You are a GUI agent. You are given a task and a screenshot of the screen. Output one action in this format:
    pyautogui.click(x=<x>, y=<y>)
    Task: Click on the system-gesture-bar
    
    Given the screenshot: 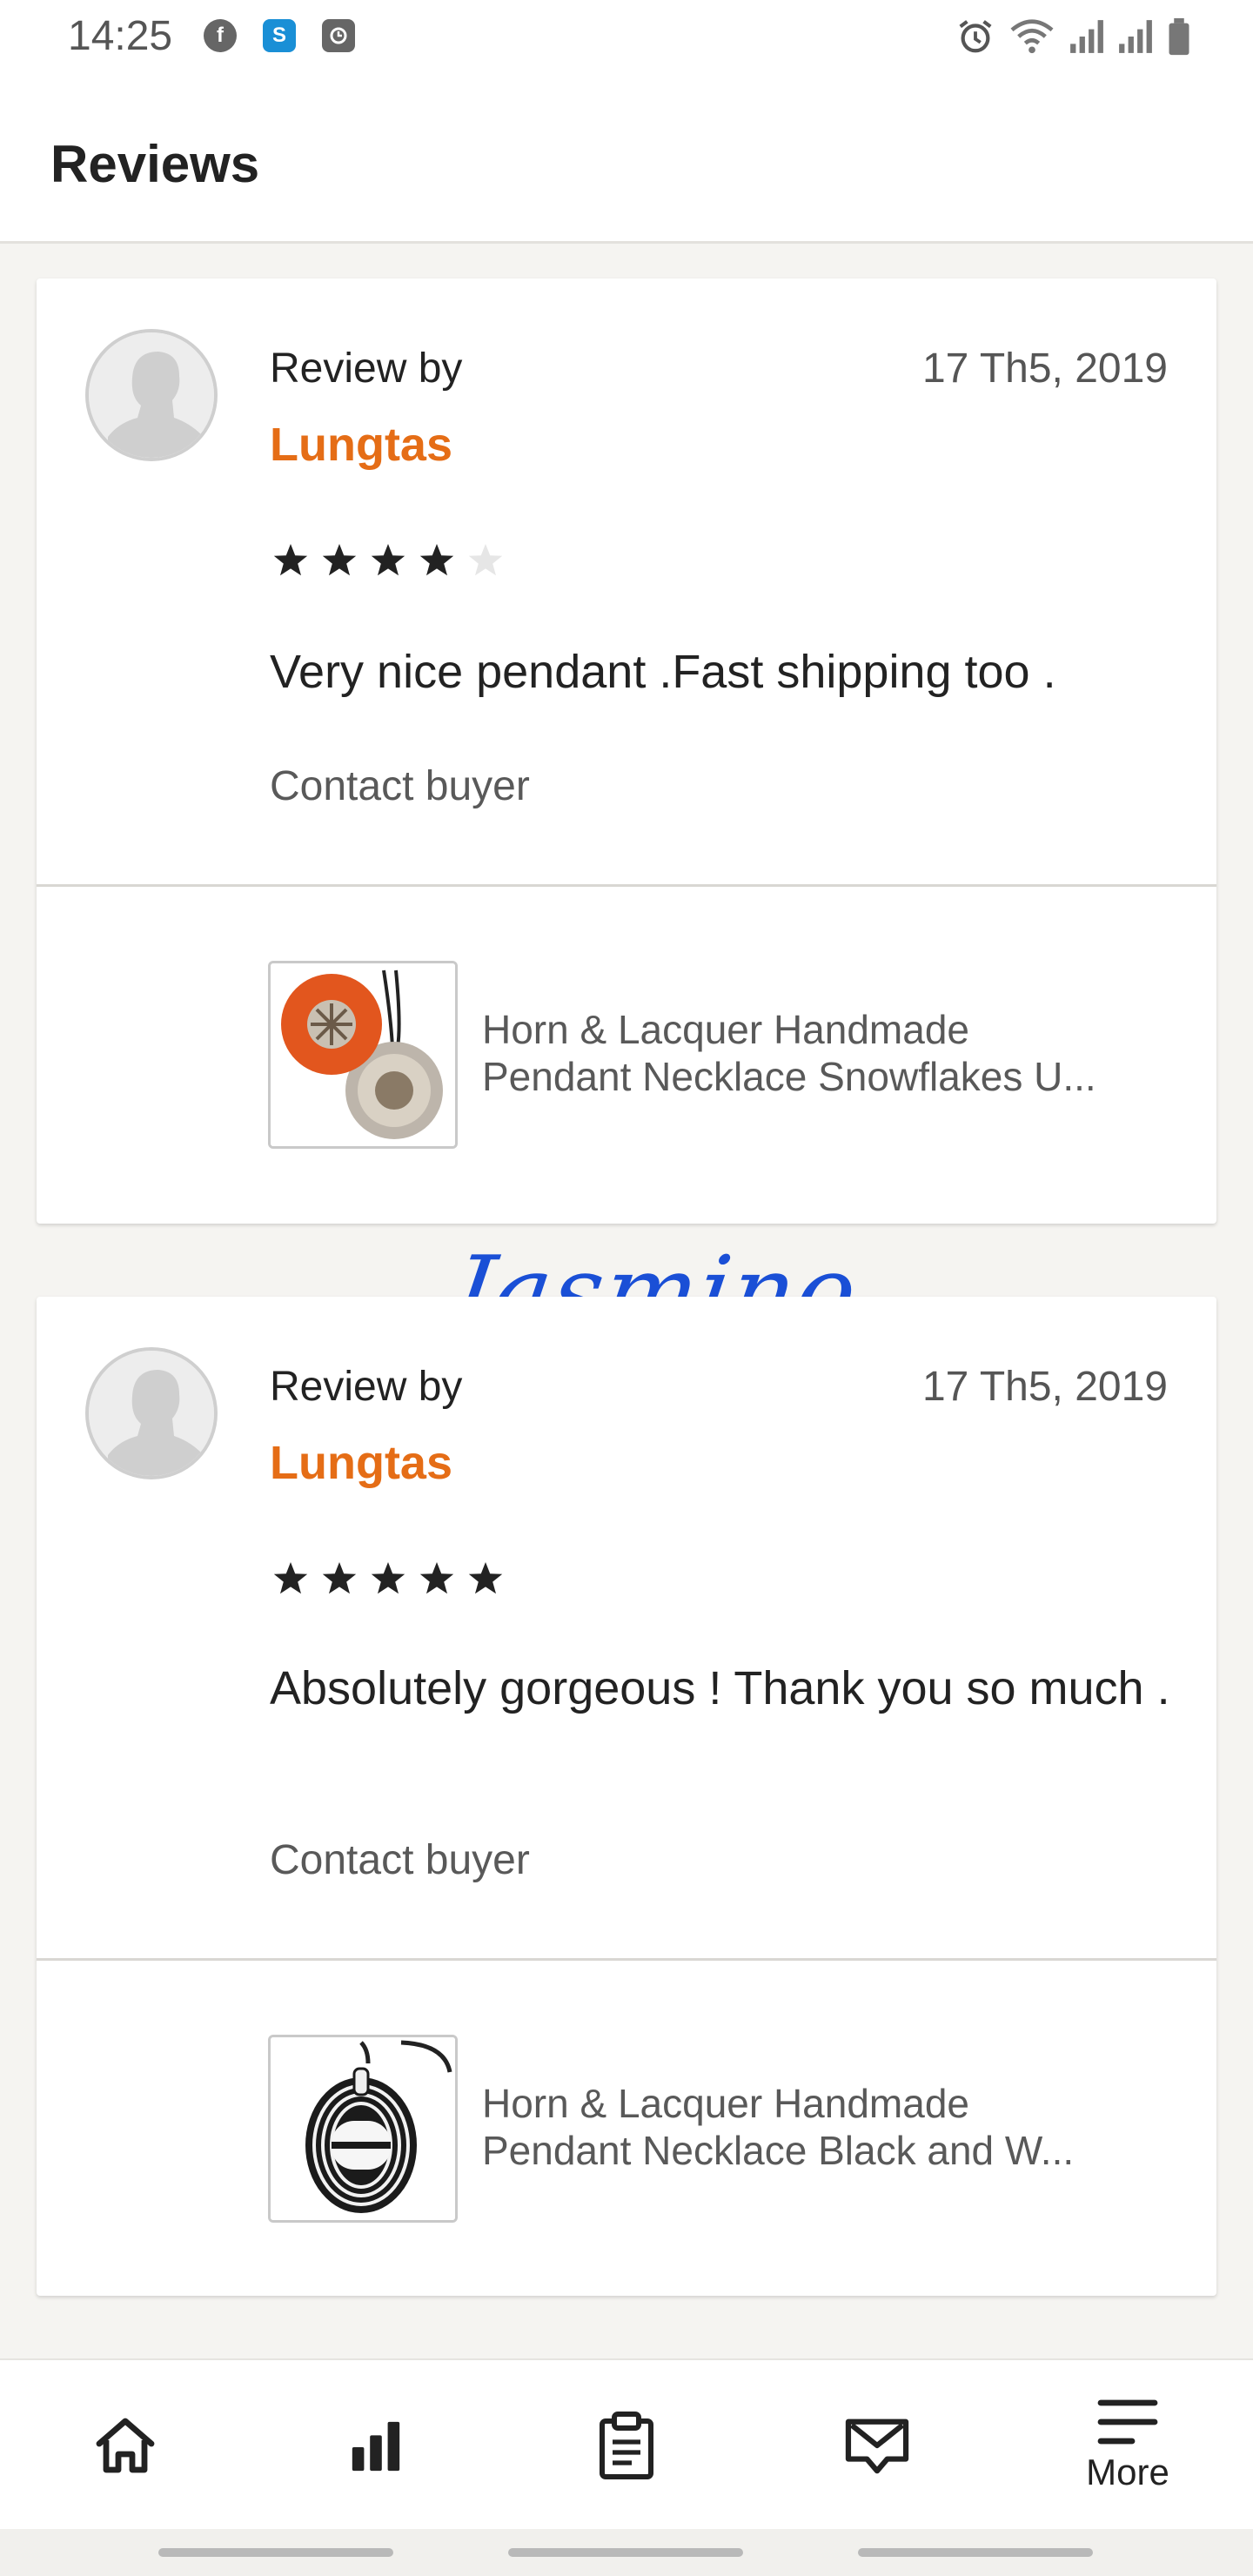 What is the action you would take?
    pyautogui.click(x=626, y=2553)
    